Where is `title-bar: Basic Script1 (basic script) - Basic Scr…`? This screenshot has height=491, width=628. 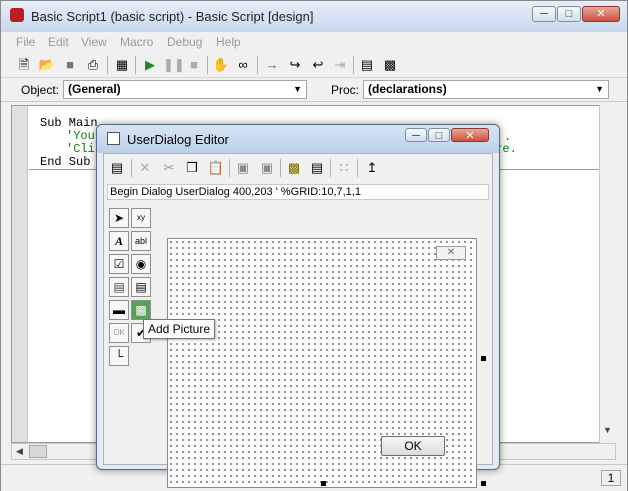
title-bar: Basic Script1 (basic script) - Basic Scr… is located at coordinates (314, 16).